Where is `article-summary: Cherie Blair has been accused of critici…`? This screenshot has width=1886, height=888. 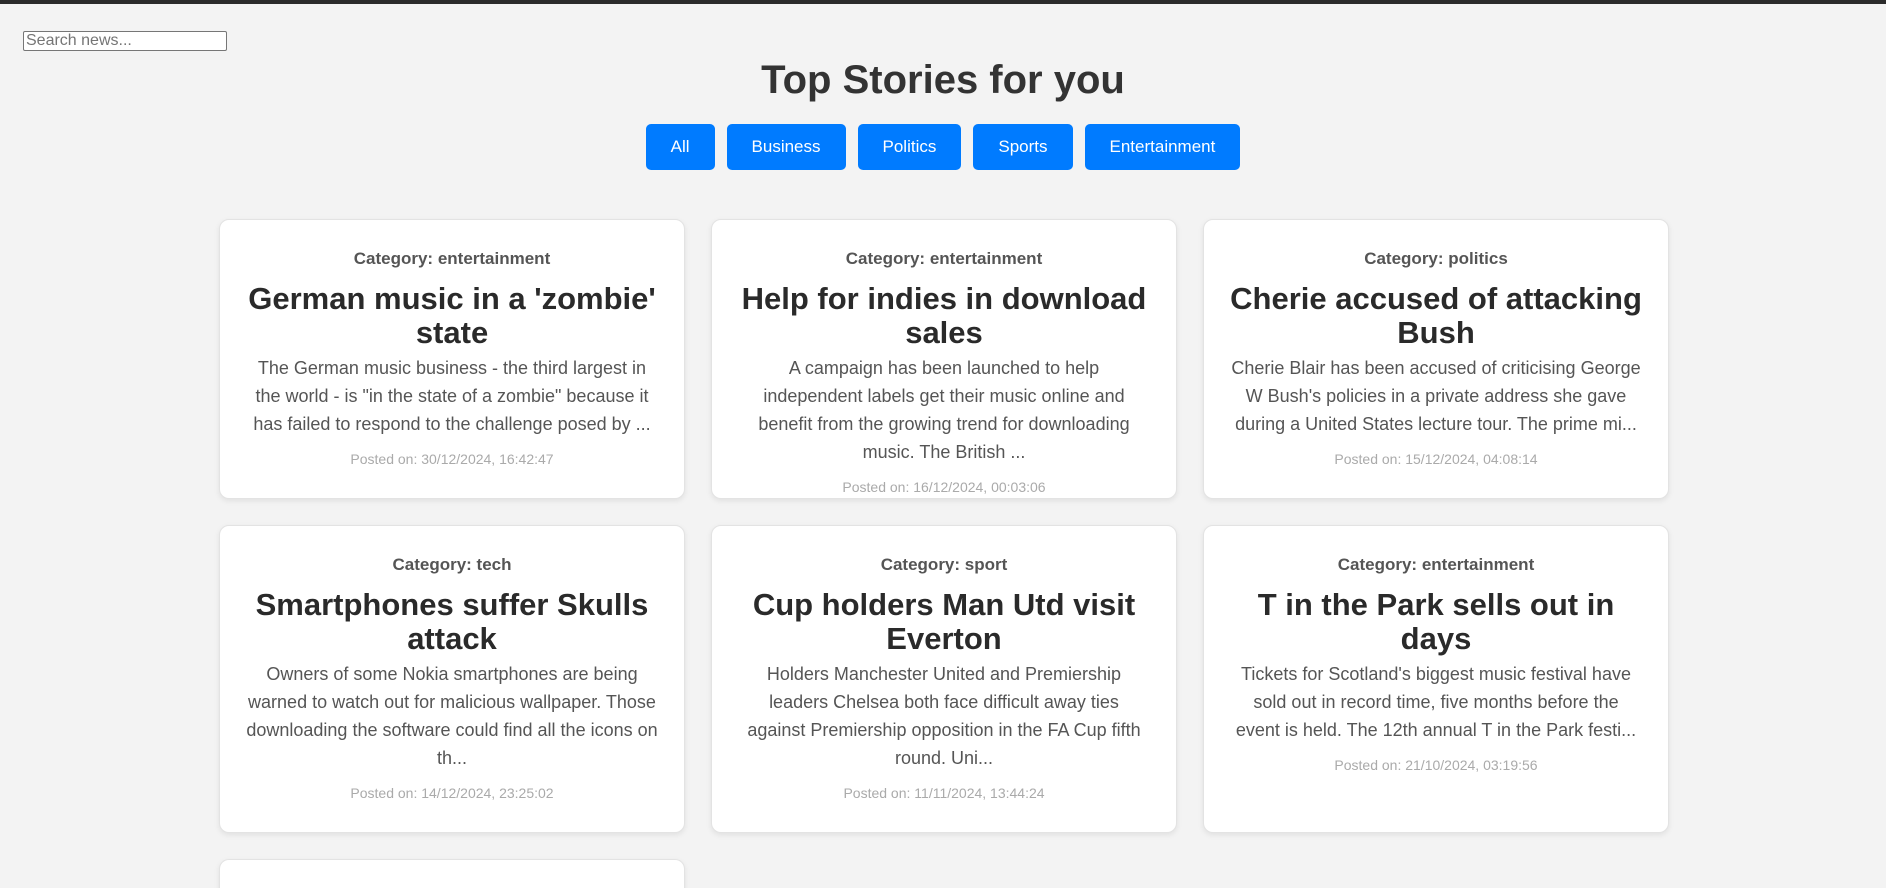
article-summary: Cherie Blair has been accused of critici… is located at coordinates (1436, 396).